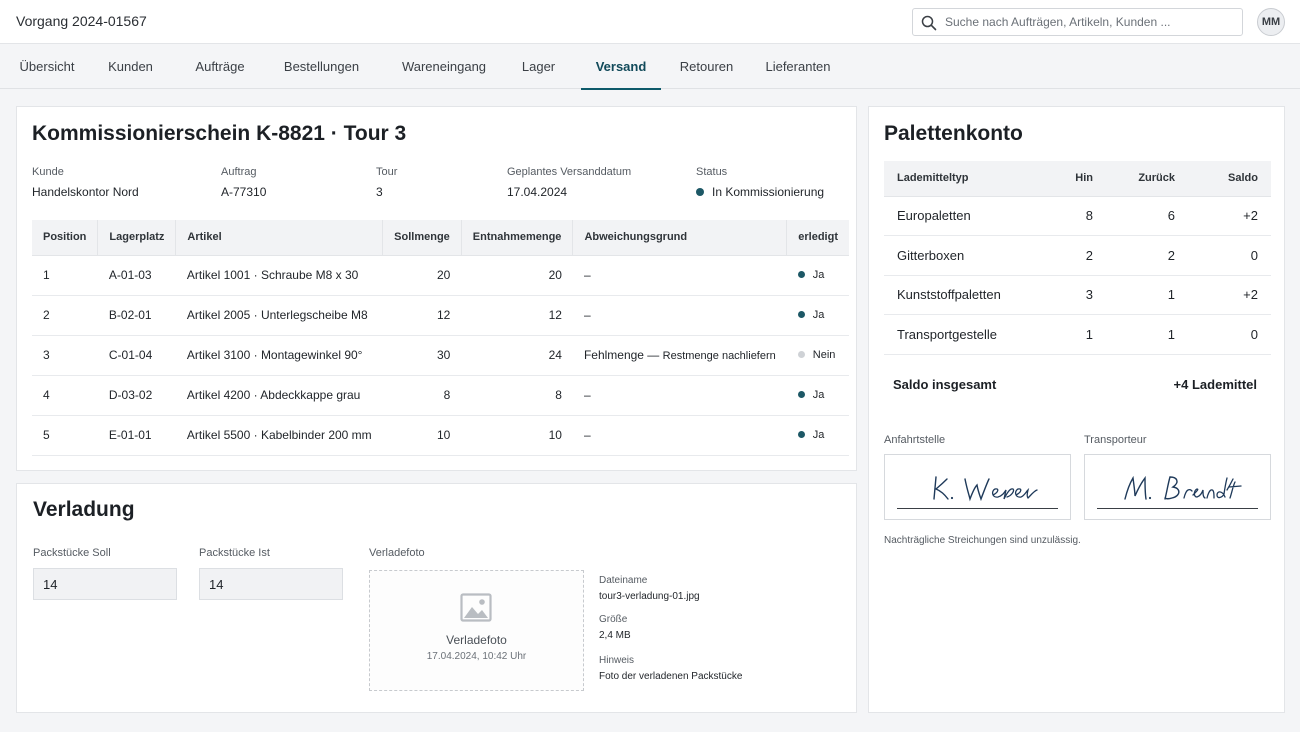 The width and height of the screenshot is (1300, 732). I want to click on cell-lagerplatz: A-01-03, so click(136, 275).